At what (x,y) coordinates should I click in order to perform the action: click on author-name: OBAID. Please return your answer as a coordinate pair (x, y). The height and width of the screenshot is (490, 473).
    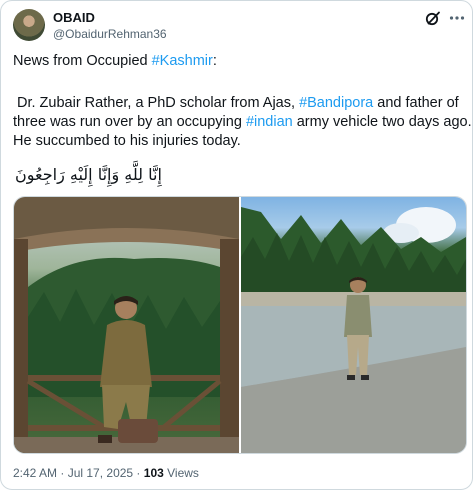
    Looking at the image, I should click on (74, 17).